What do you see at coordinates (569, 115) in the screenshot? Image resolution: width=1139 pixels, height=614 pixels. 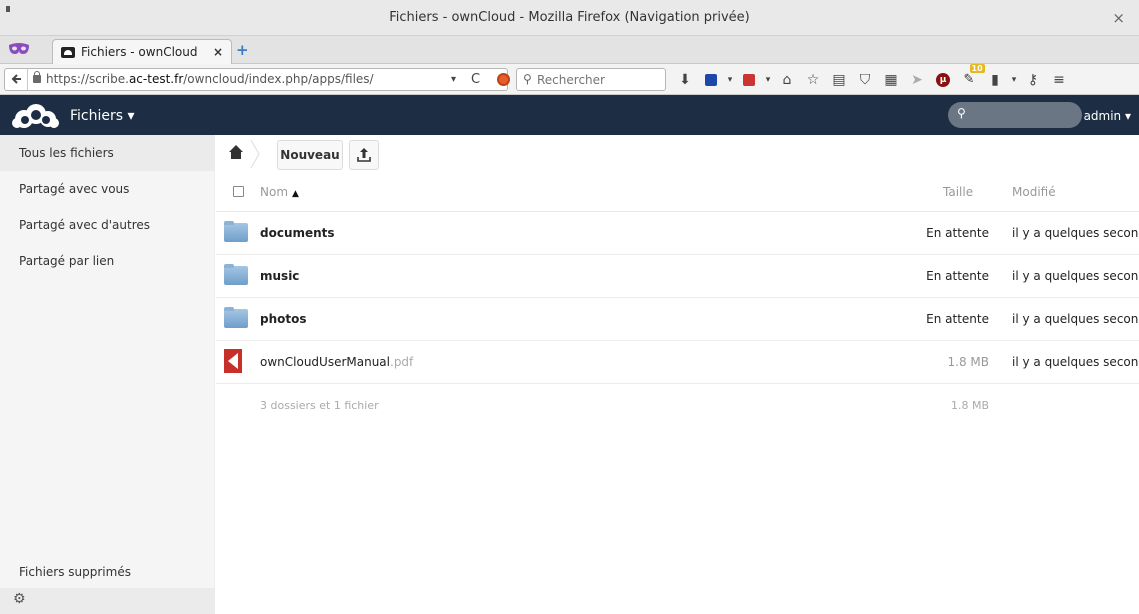 I see `owncloud-header: Fichiers ▾ ⚲ admin ▾` at bounding box center [569, 115].